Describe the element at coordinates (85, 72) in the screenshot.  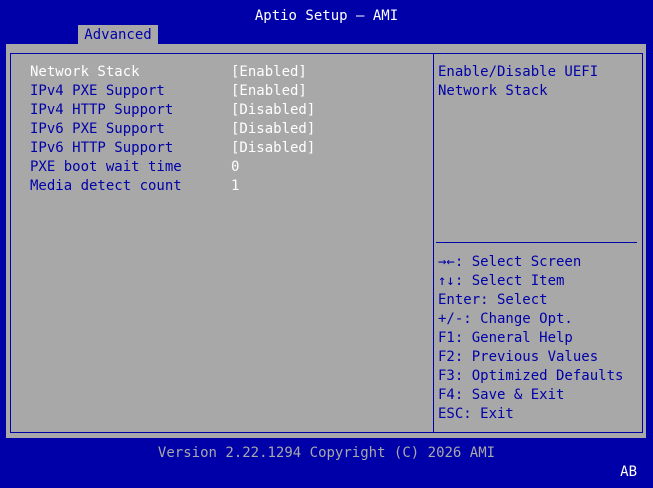
I see `setting-label: Network Stack` at that location.